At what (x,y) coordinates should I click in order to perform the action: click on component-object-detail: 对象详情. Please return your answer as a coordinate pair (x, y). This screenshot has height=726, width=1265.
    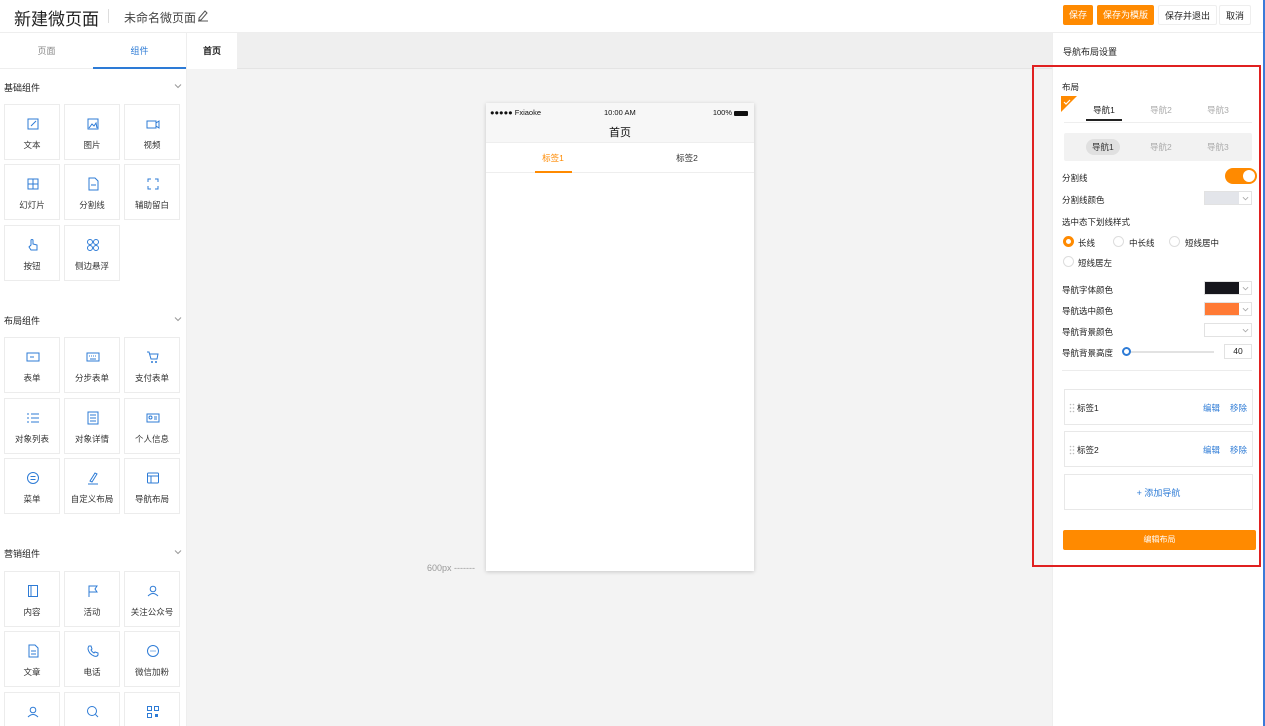
    Looking at the image, I should click on (92, 426).